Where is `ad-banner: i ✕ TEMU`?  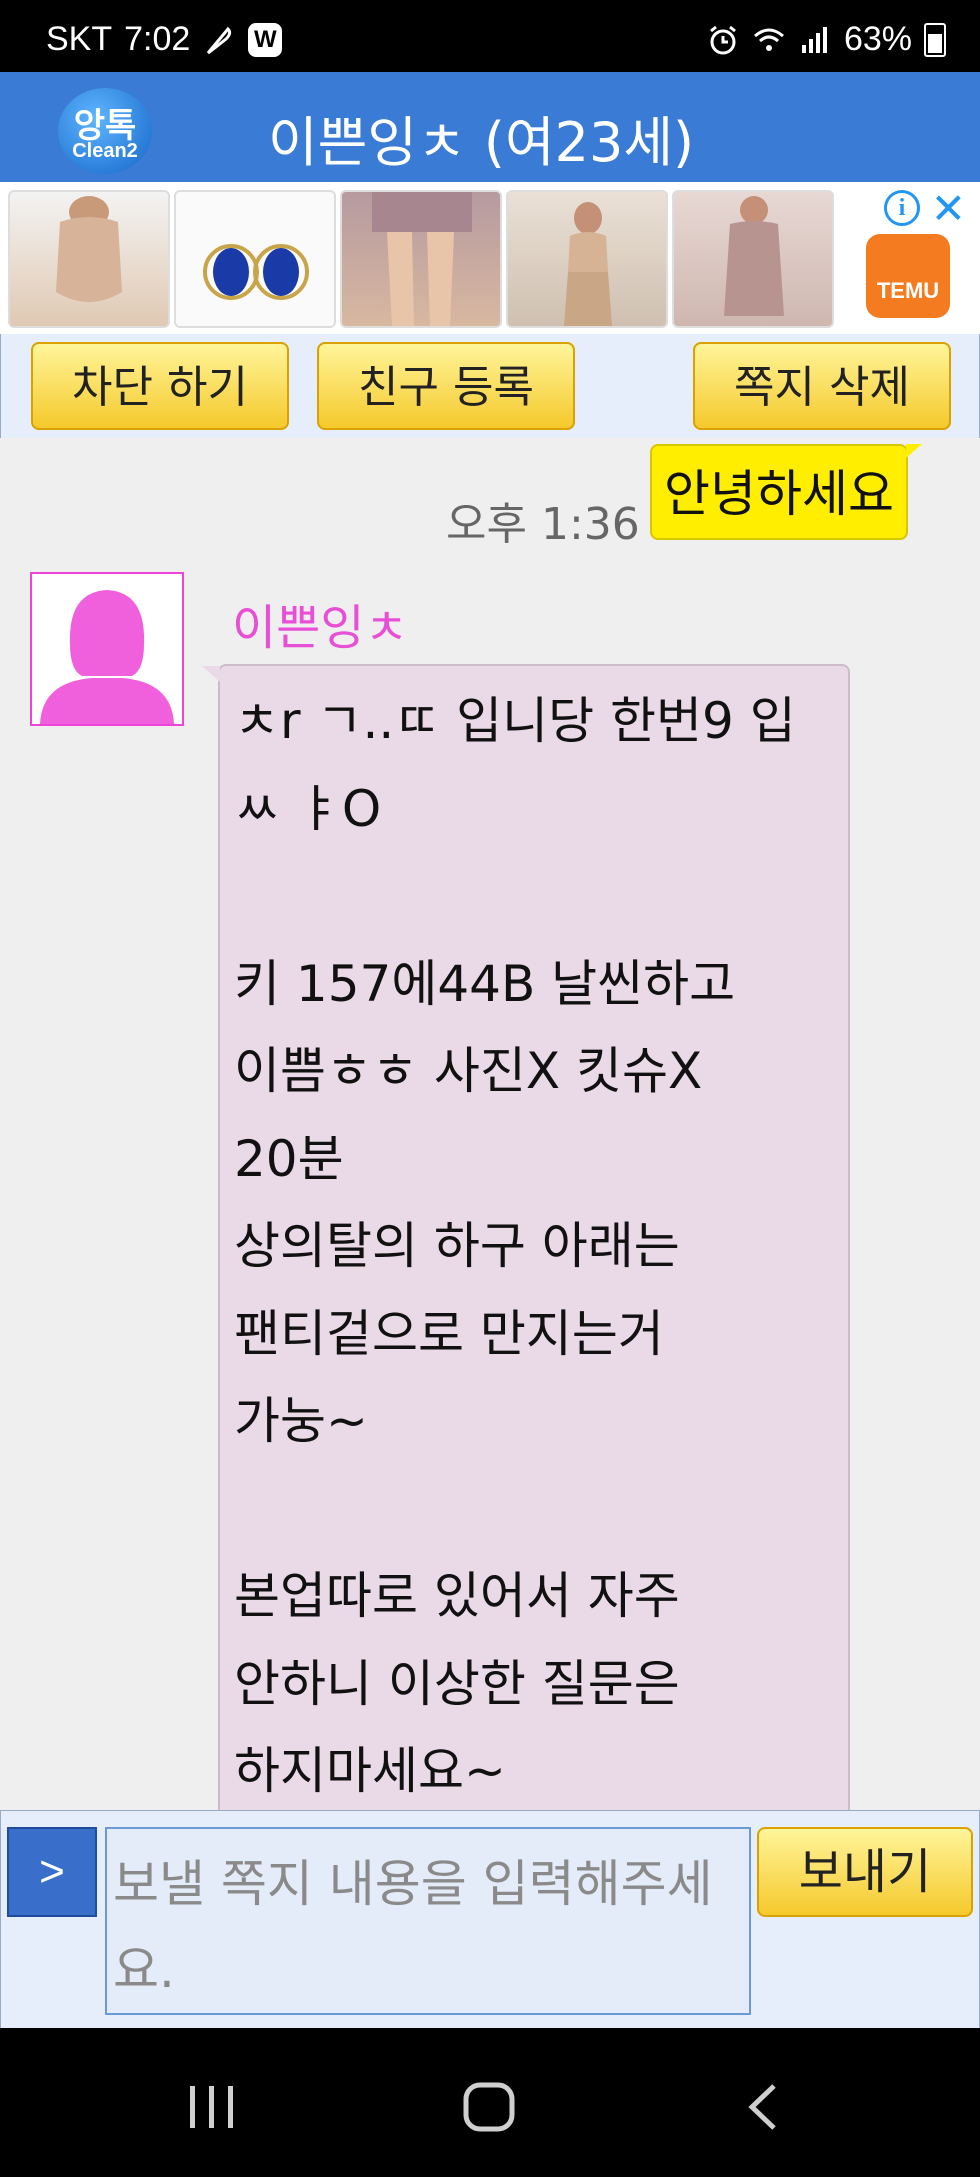
ad-banner: i ✕ TEMU is located at coordinates (490, 258).